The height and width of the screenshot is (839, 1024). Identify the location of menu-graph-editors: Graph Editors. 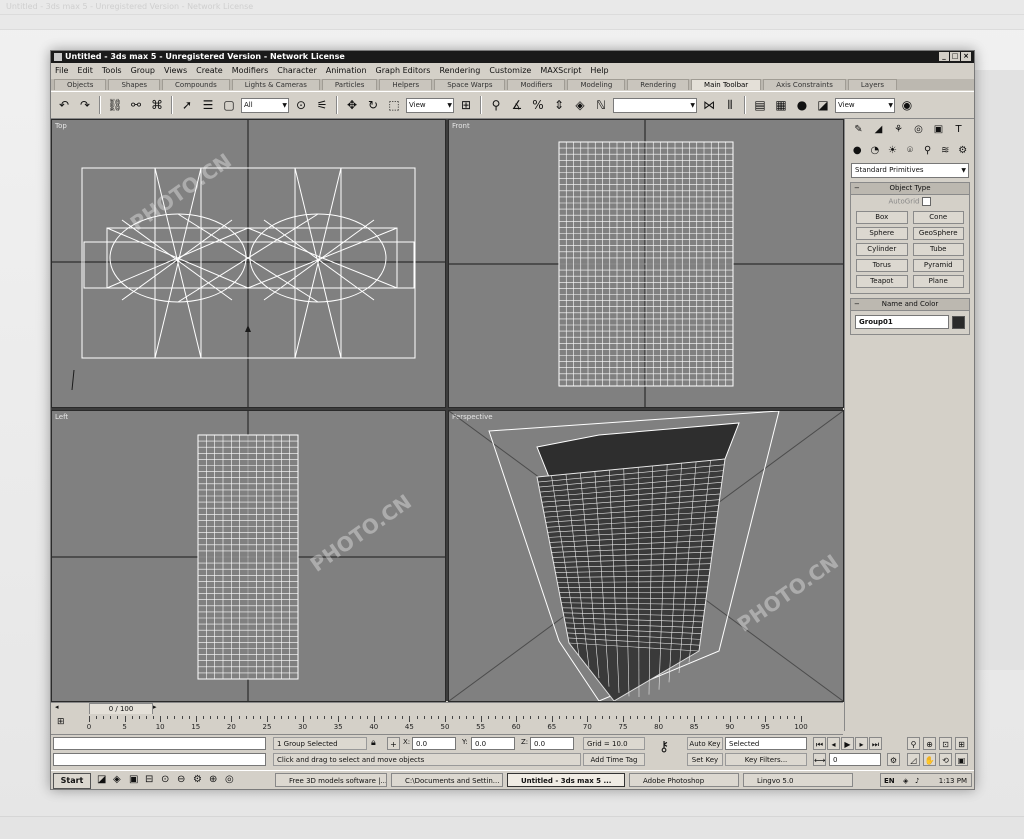
(403, 71).